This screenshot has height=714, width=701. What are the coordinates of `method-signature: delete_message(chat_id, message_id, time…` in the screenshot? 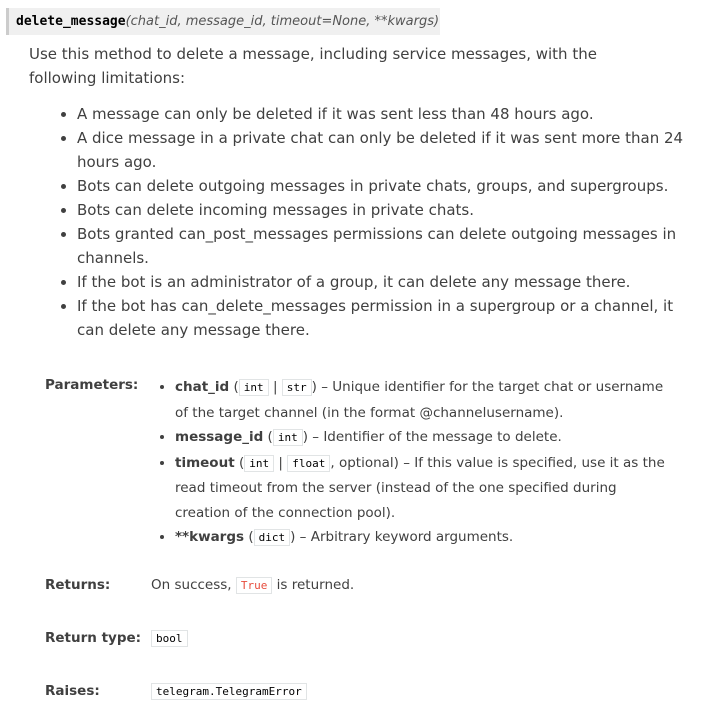 It's located at (223, 21).